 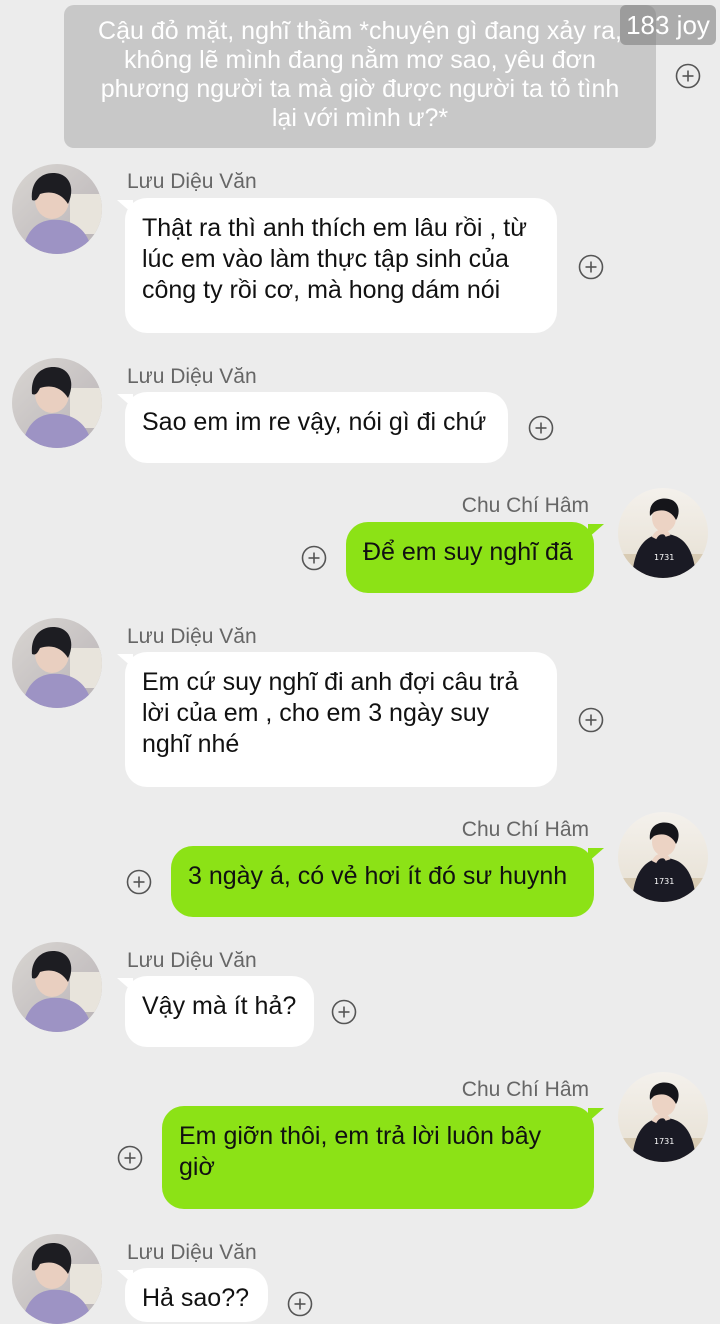 What do you see at coordinates (382, 881) in the screenshot?
I see `message-bubble-sent: 3 ngày á, có vẻ hơi ít đó sư huynh` at bounding box center [382, 881].